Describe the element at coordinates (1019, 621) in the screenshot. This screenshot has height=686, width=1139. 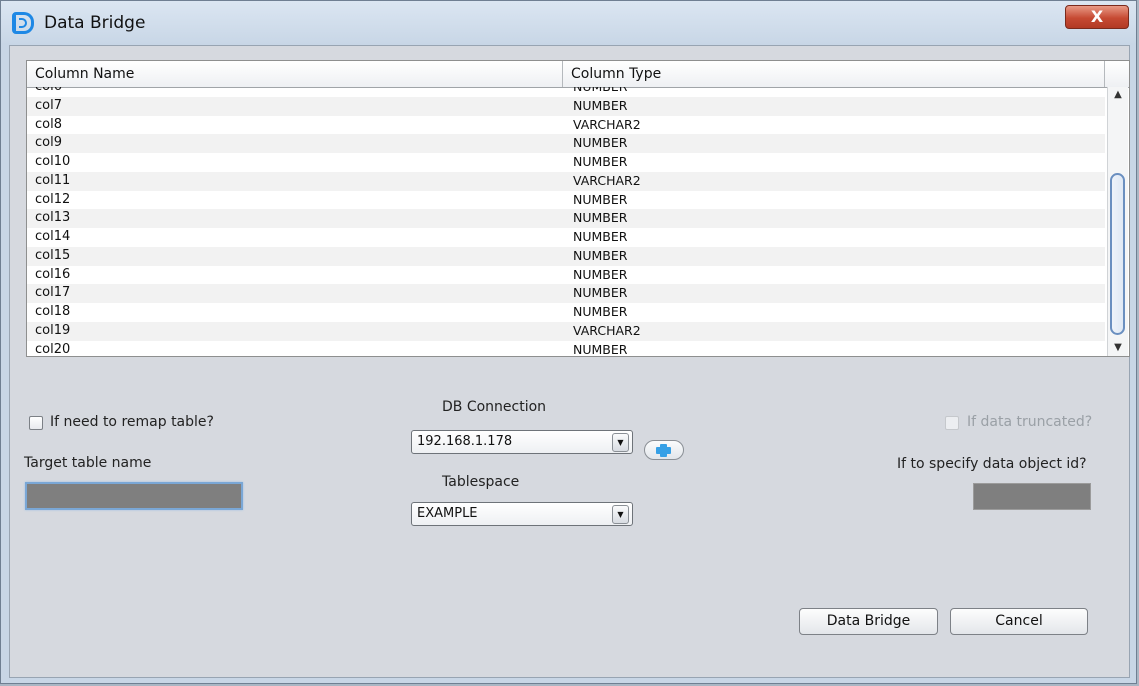
I see `cancel-button: Cancel` at that location.